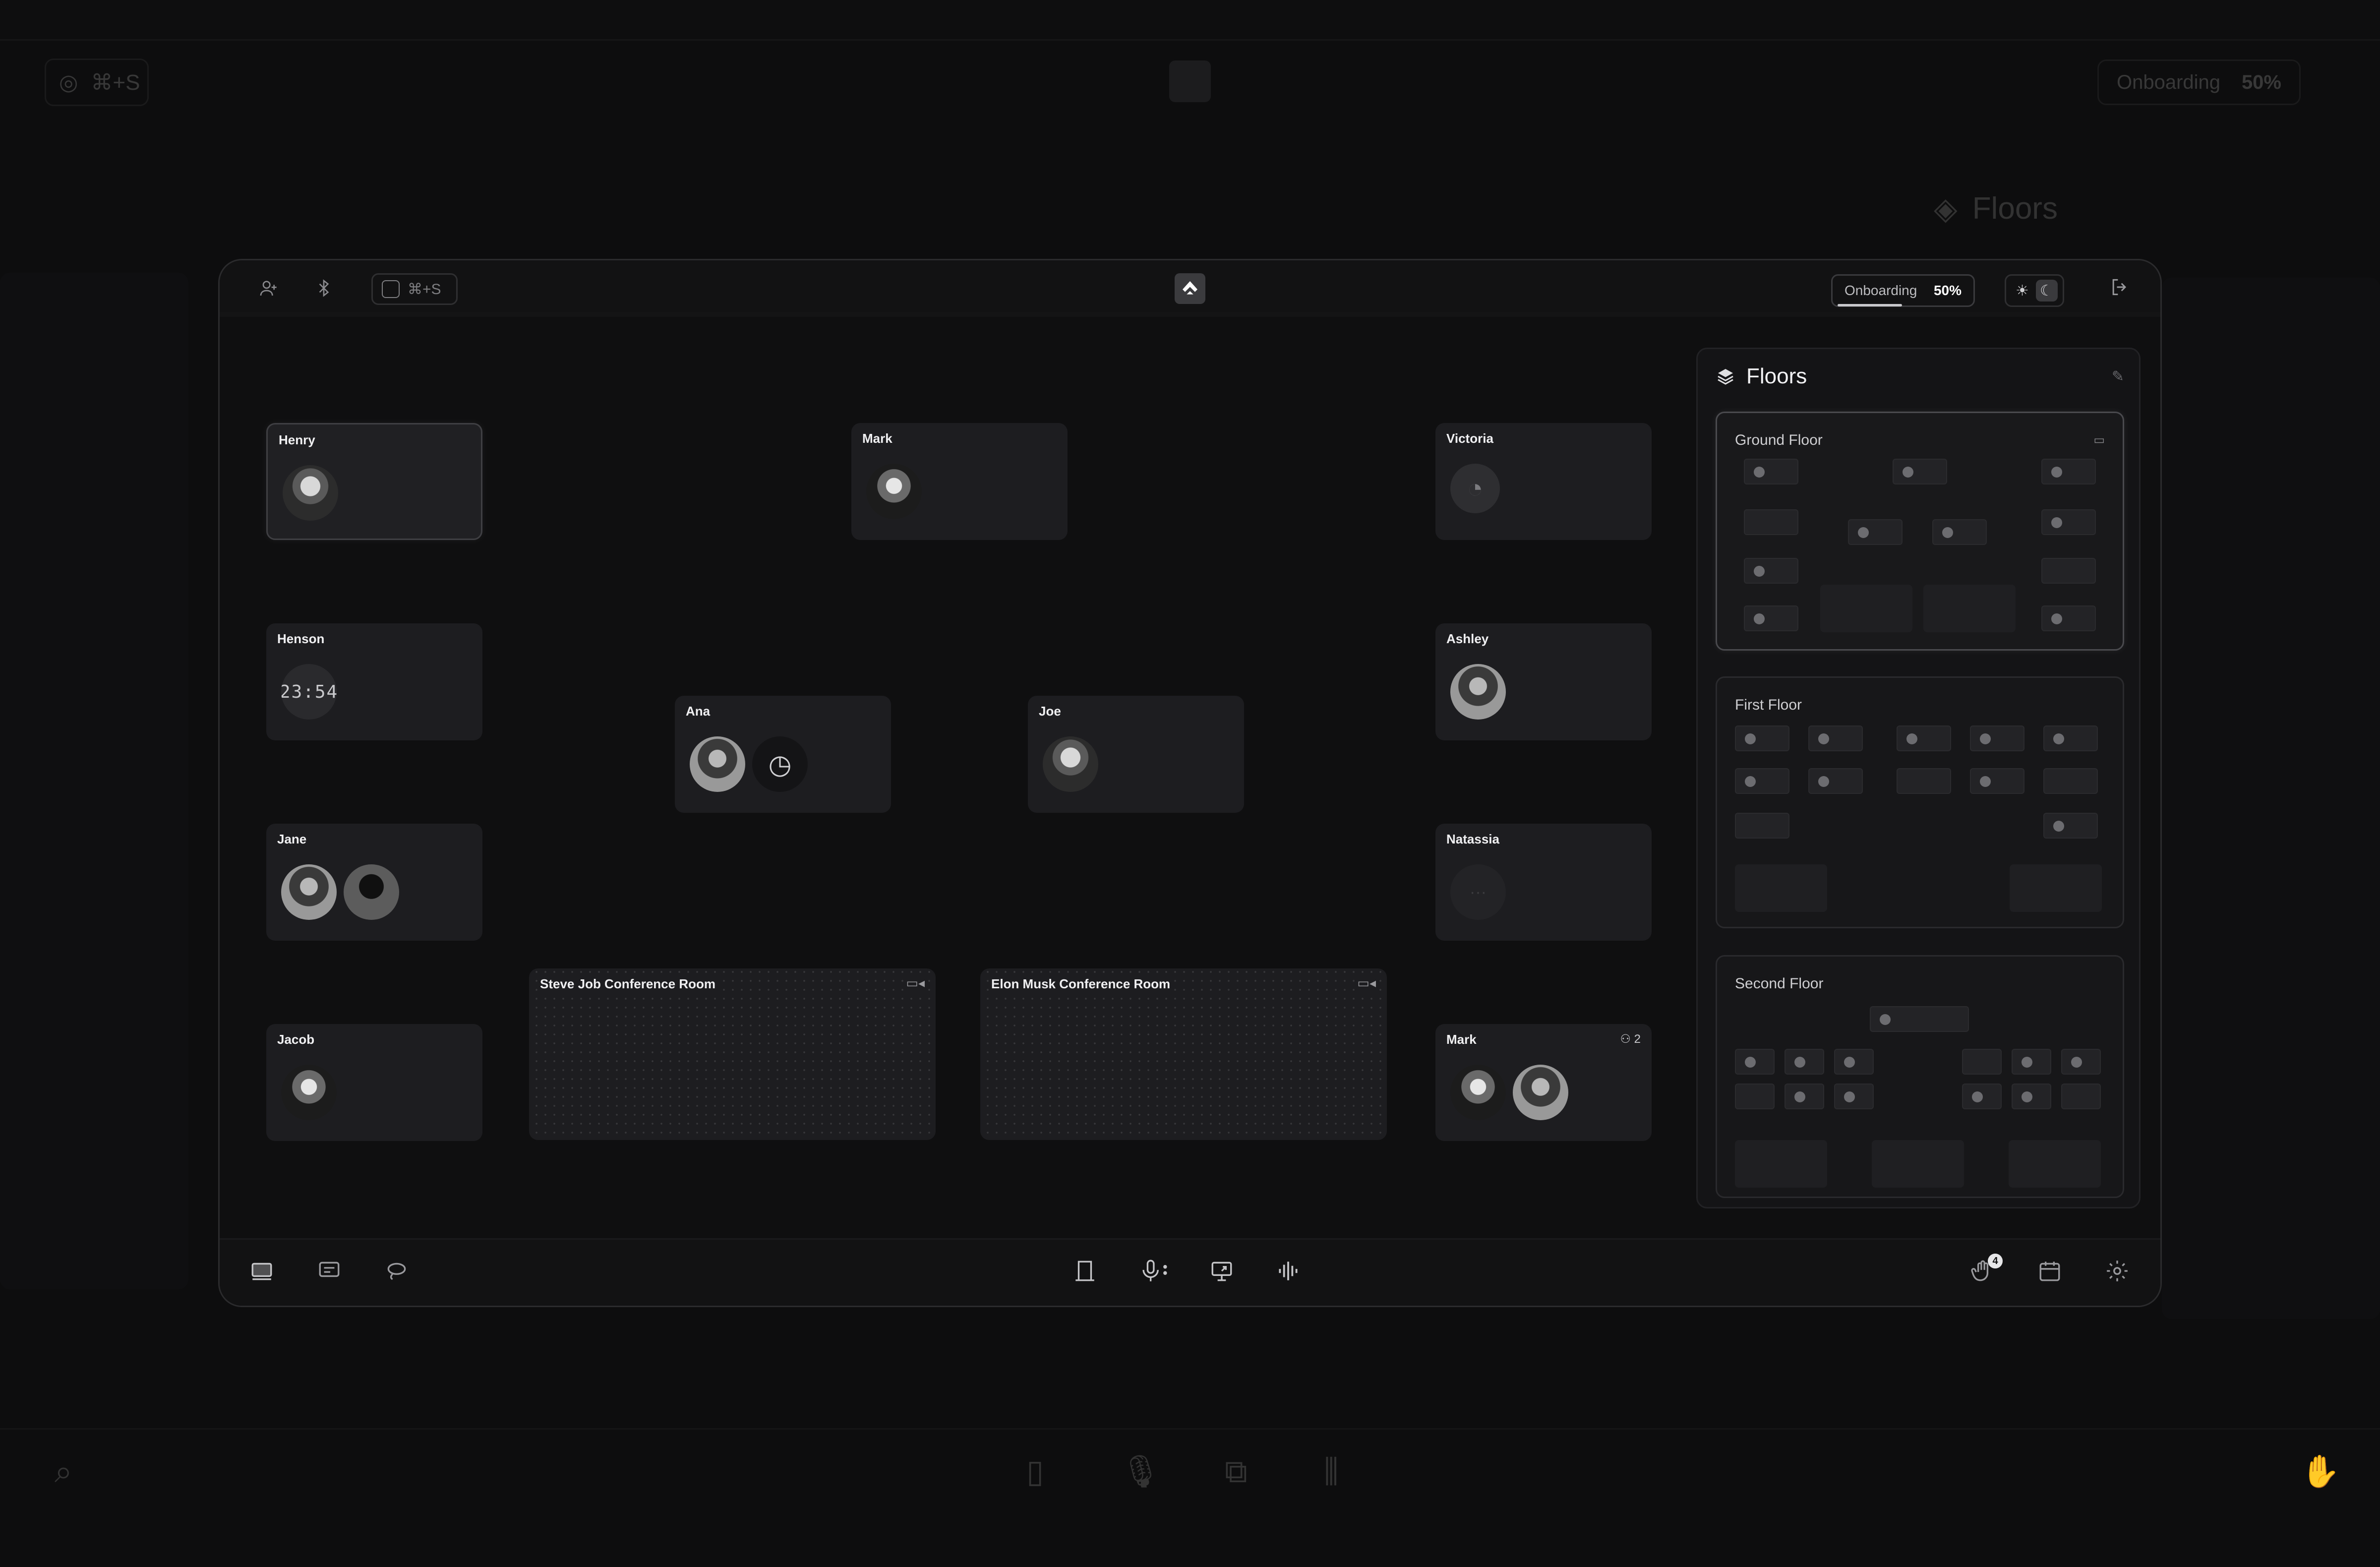  Describe the element at coordinates (1155, 1274) in the screenshot. I see `mic-icon` at that location.